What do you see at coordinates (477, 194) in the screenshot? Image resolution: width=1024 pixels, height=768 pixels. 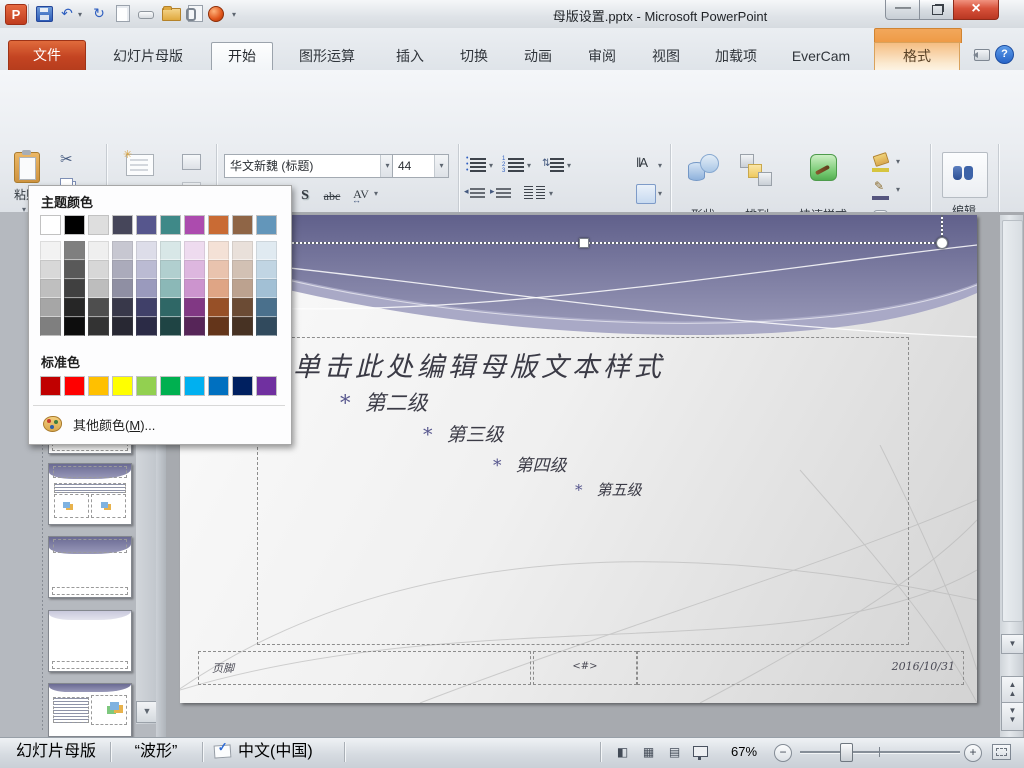 I see `decrease-indent-icon` at bounding box center [477, 194].